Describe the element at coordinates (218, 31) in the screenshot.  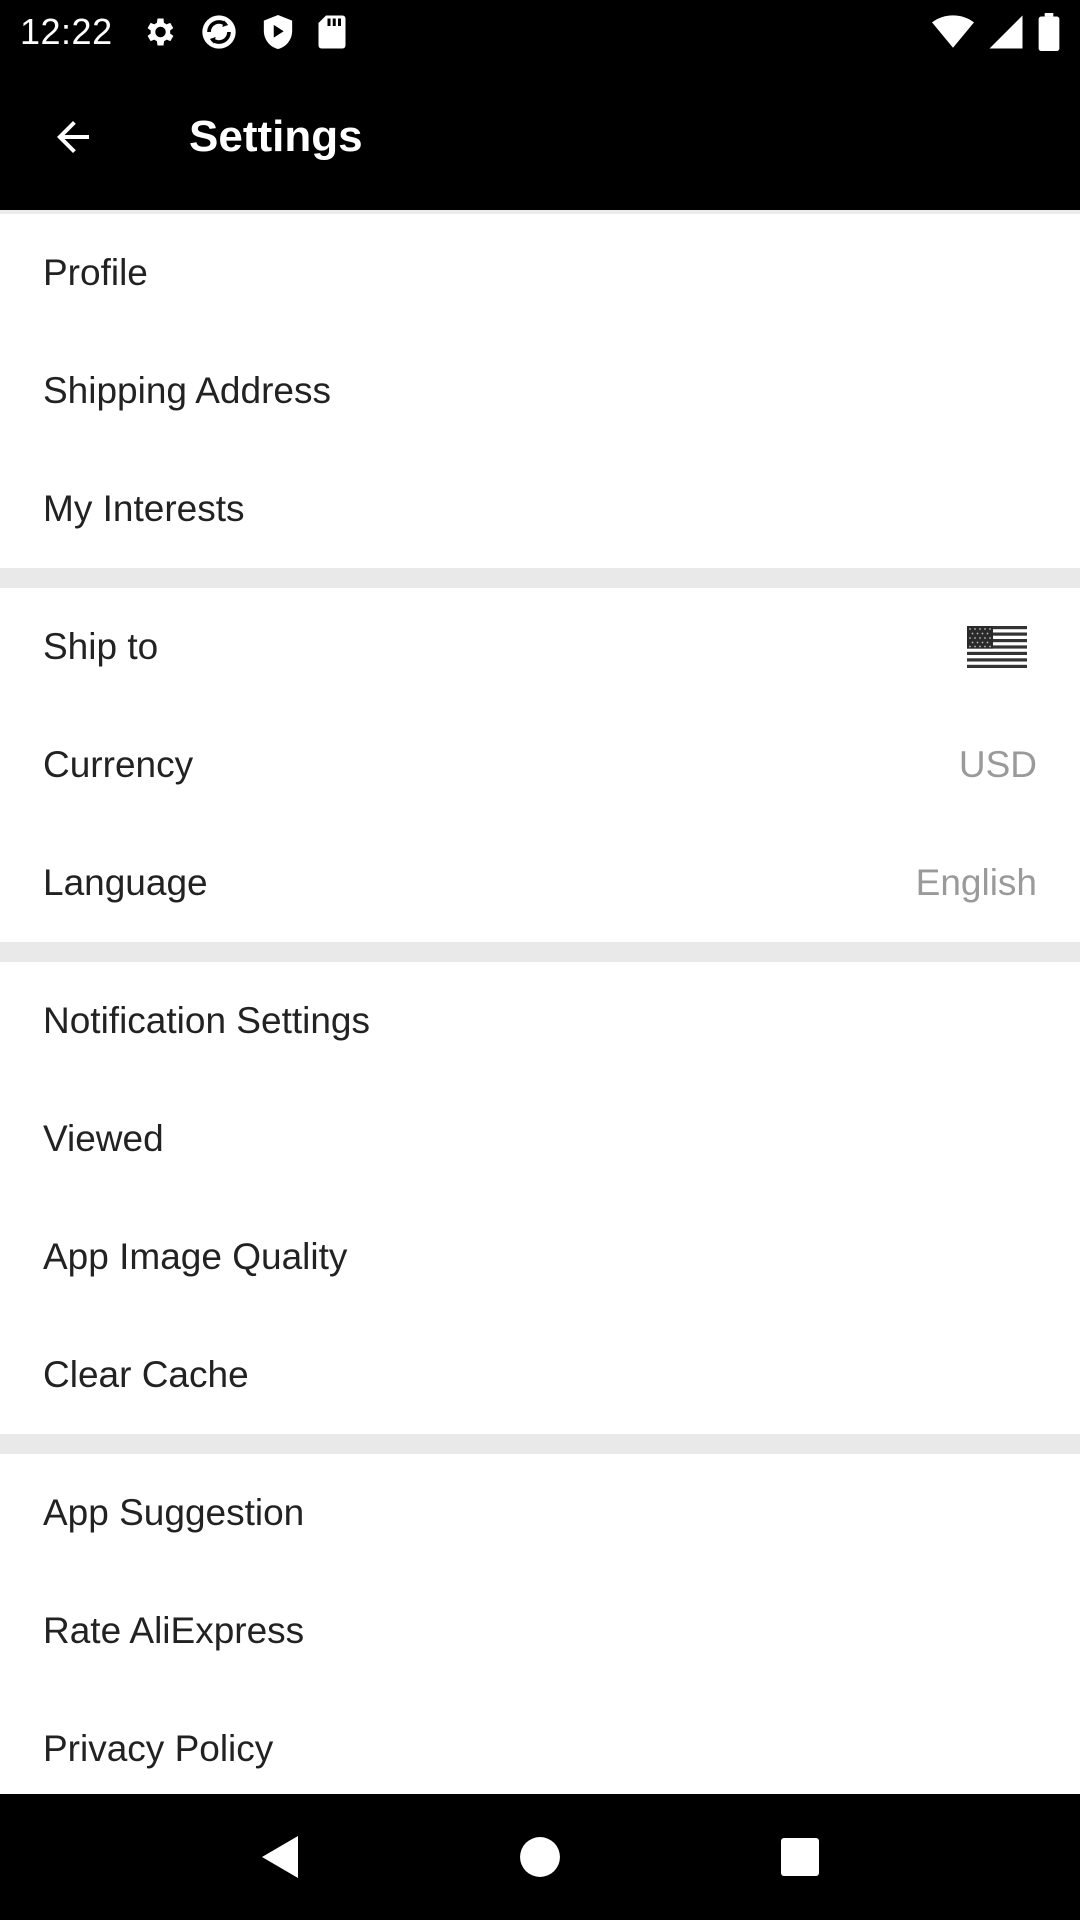
I see `sync-icon` at that location.